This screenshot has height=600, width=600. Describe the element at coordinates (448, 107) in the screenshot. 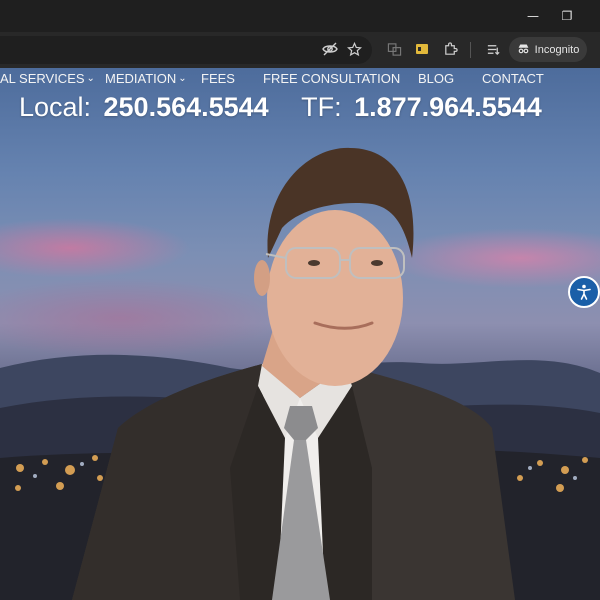

I see `tollfree-phone-number: 1.877.964.5544` at that location.